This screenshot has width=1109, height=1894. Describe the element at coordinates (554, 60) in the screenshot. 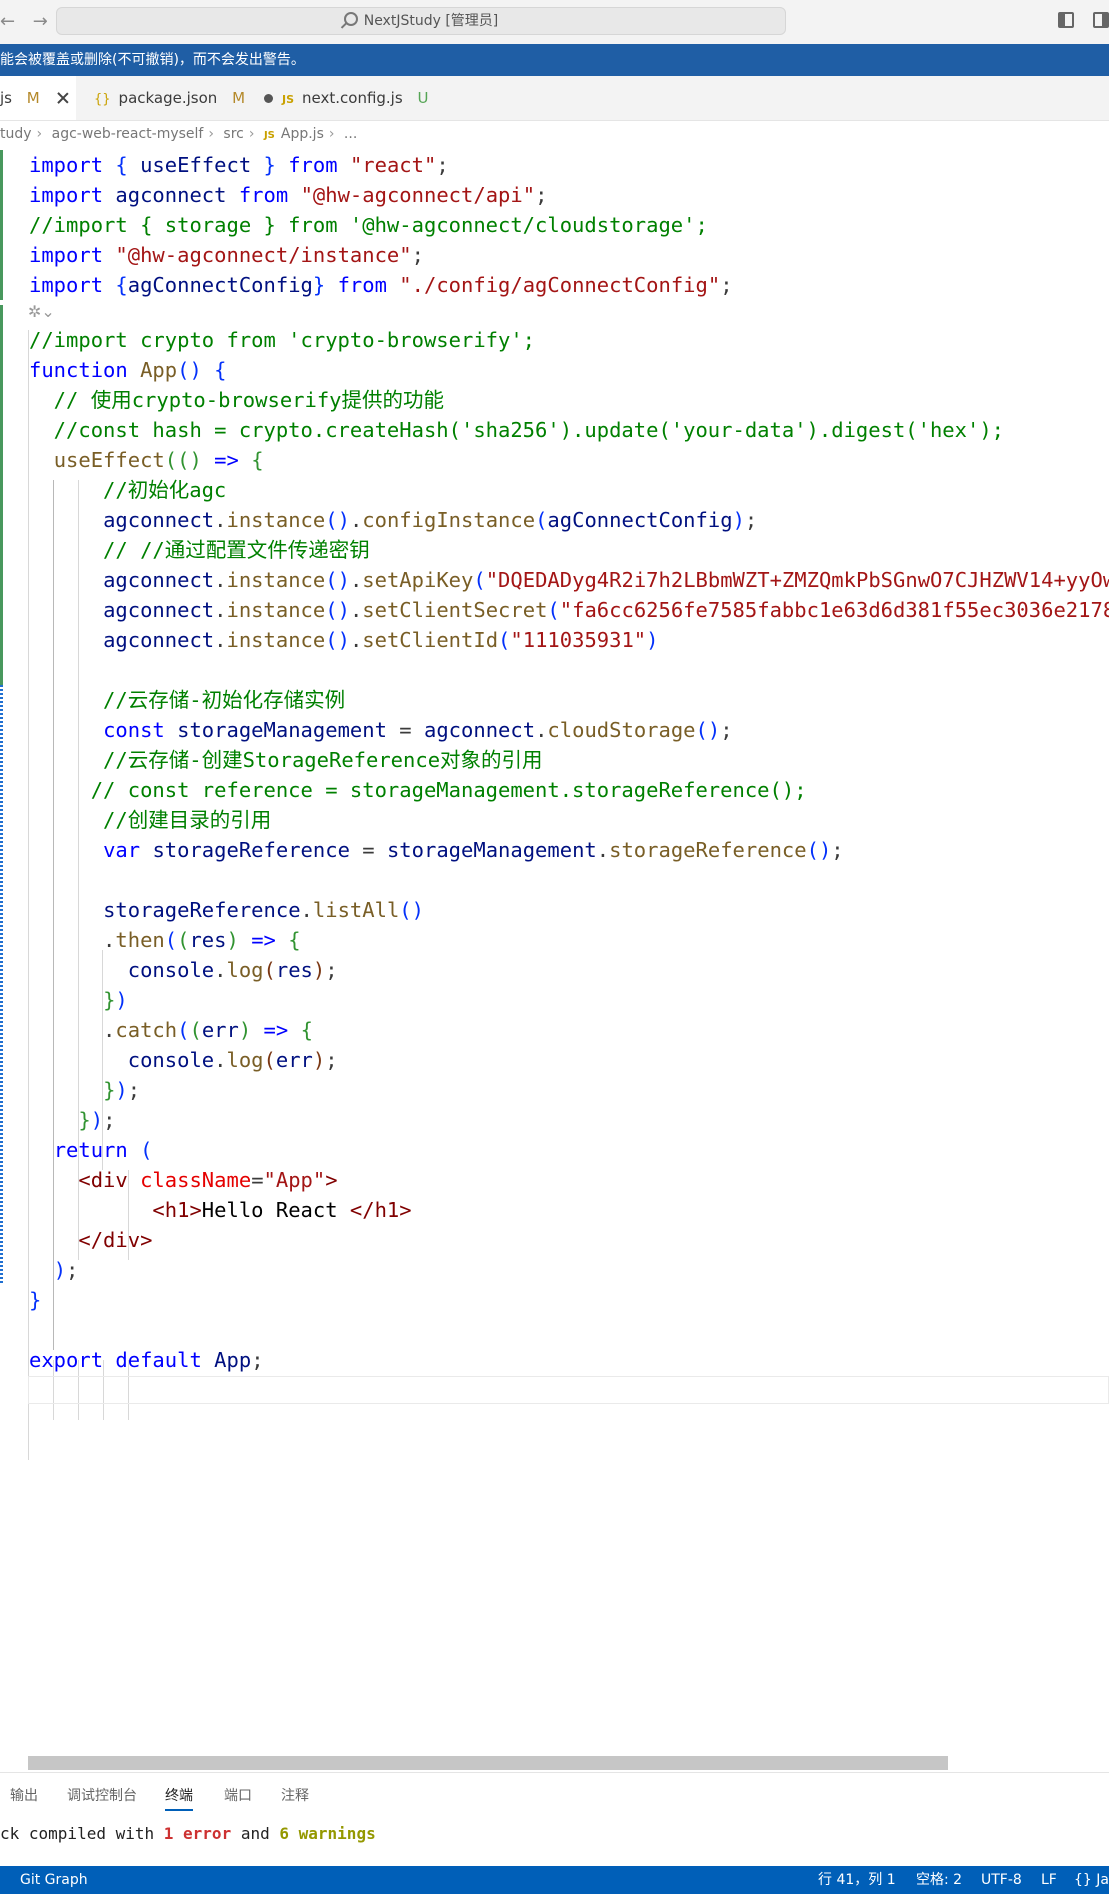

I see `warning-banner: 能会被覆盖或删除(不可撤销)，而不会发出警告。` at that location.